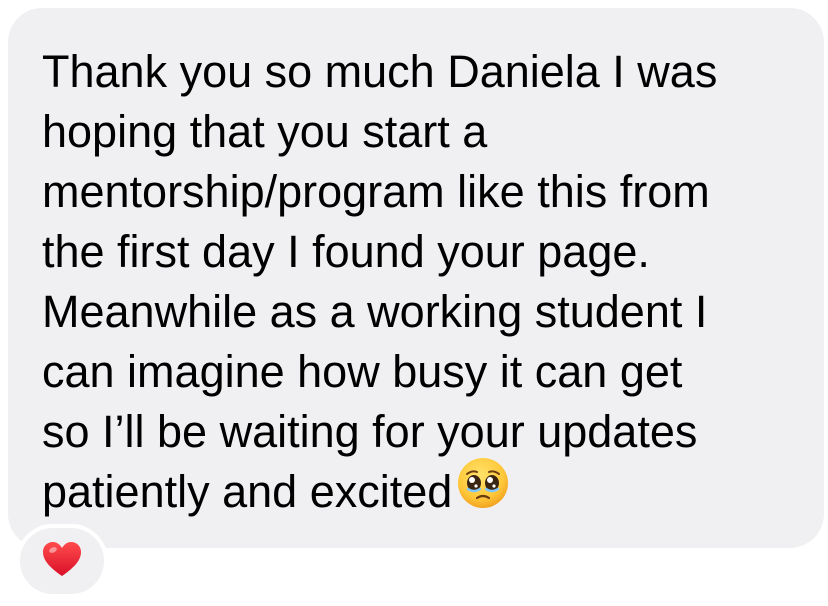 This screenshot has width=828, height=606. I want to click on message-line: so I’ll be waiting for your updates, so click(370, 431).